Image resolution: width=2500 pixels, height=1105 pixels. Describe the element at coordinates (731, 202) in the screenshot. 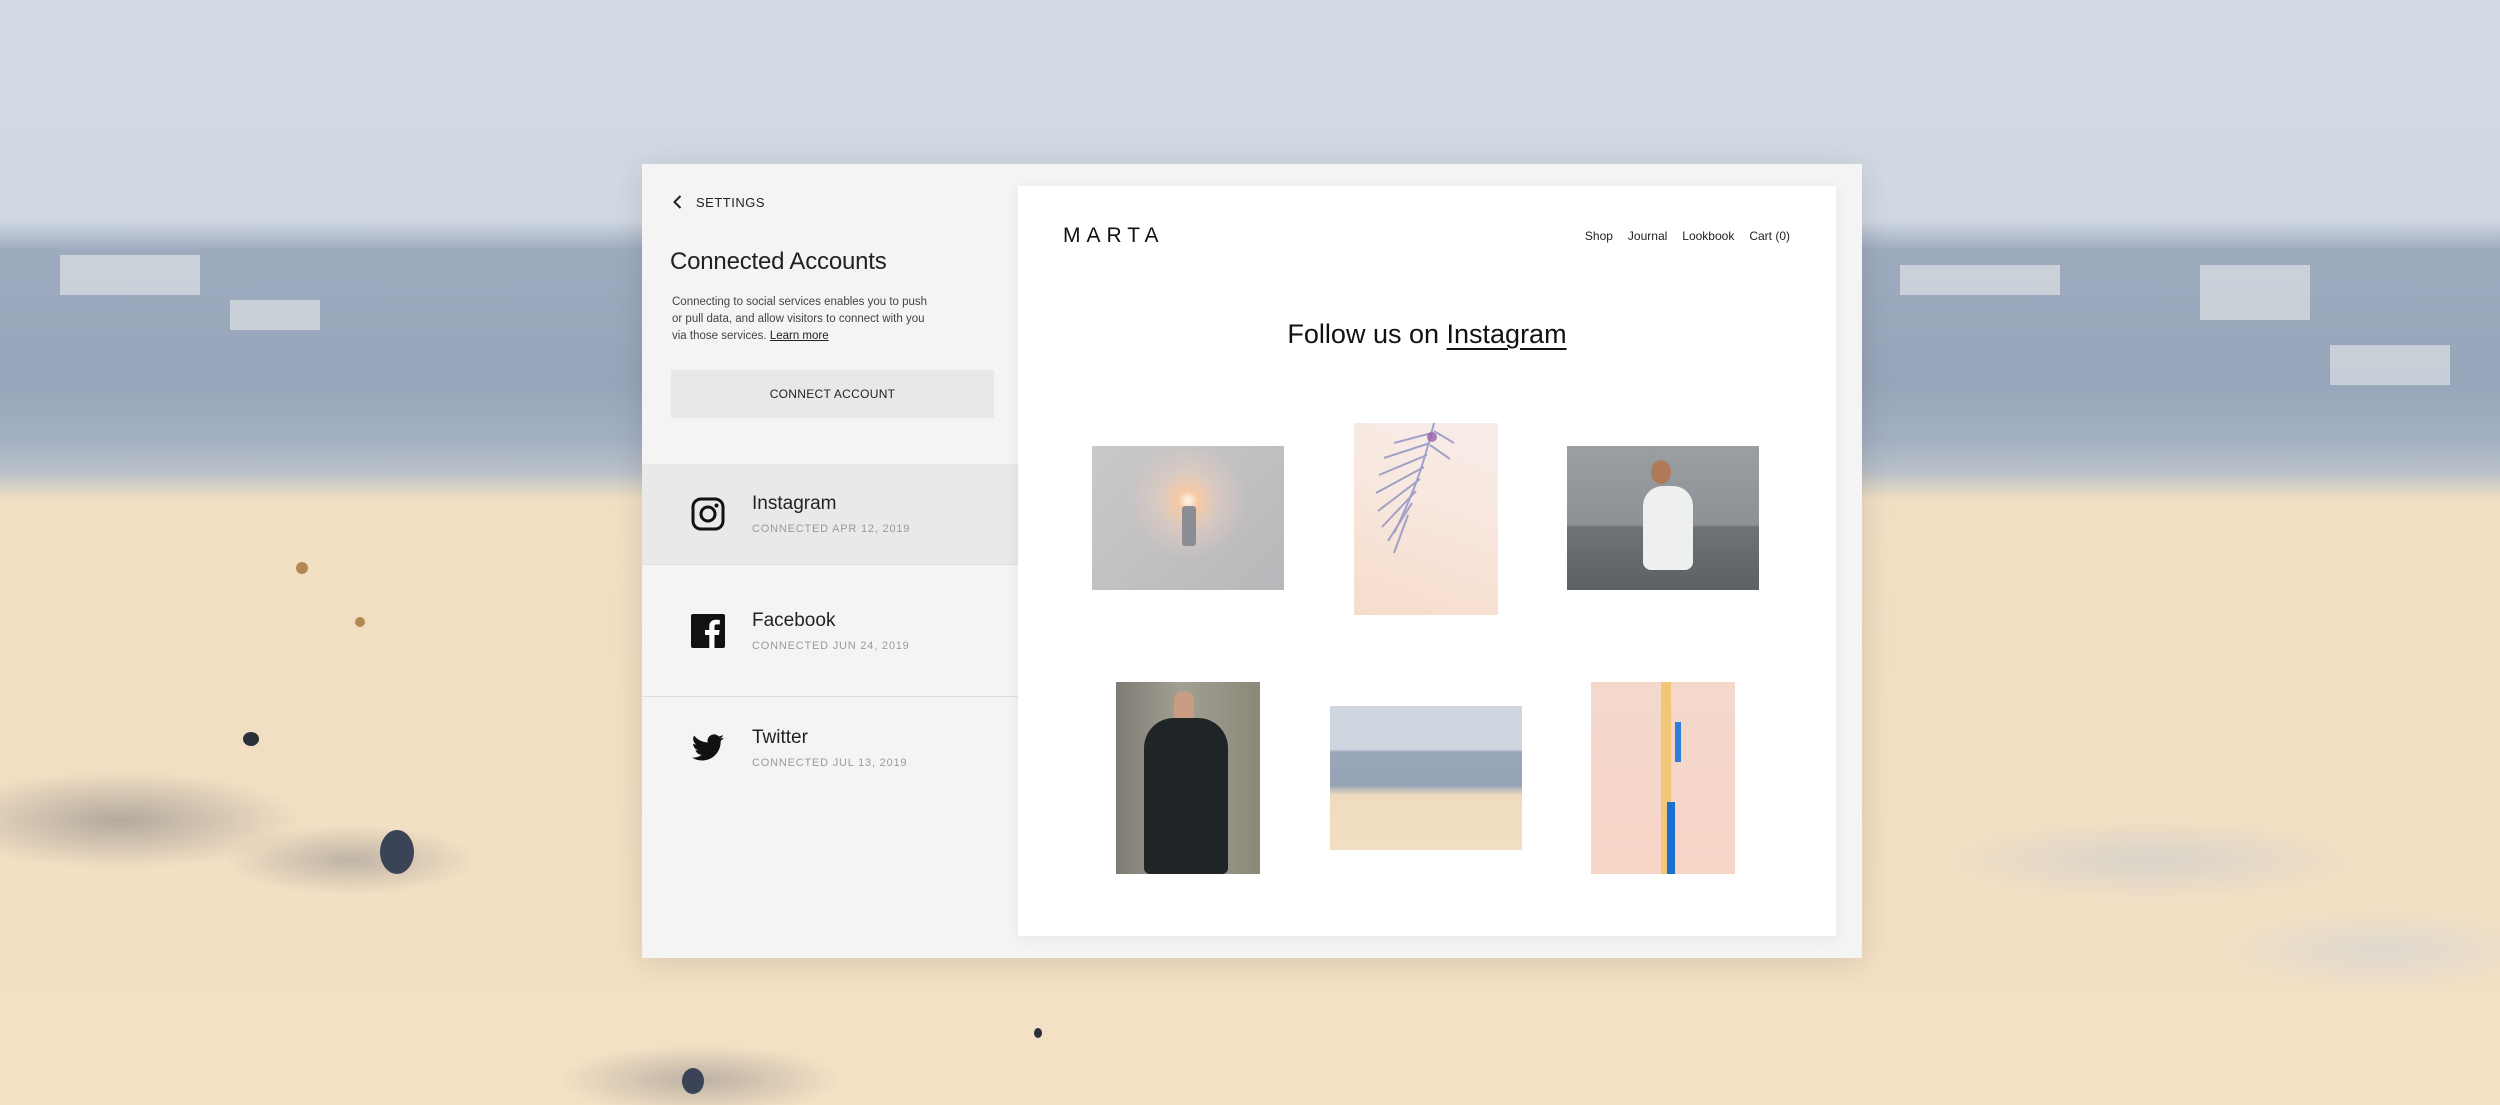

I see `back-label: SETTINGS` at that location.